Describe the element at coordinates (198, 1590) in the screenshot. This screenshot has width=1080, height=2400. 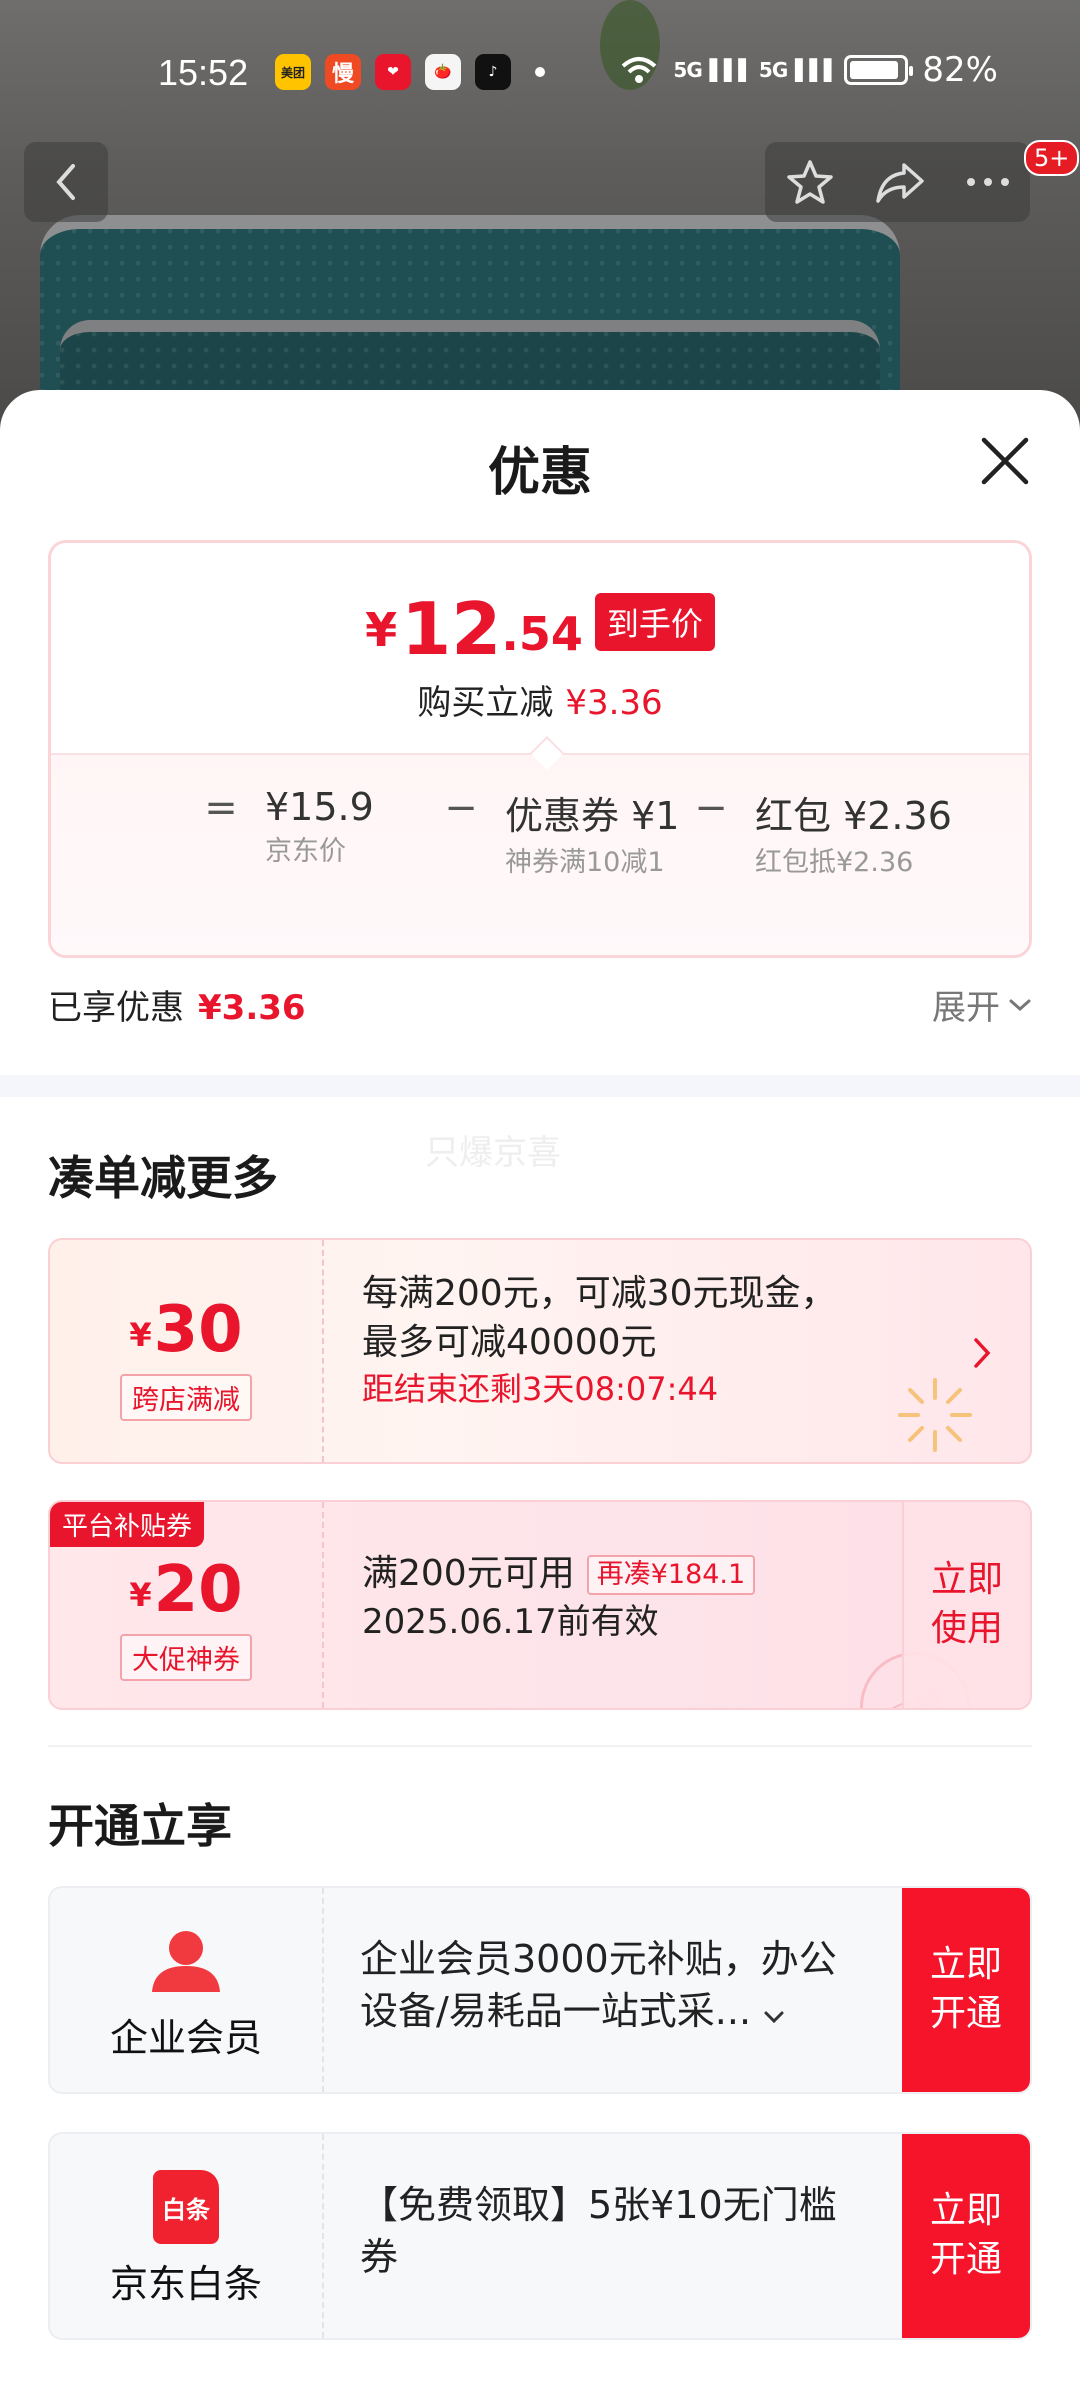
I see `coupon-value-2: 20` at that location.